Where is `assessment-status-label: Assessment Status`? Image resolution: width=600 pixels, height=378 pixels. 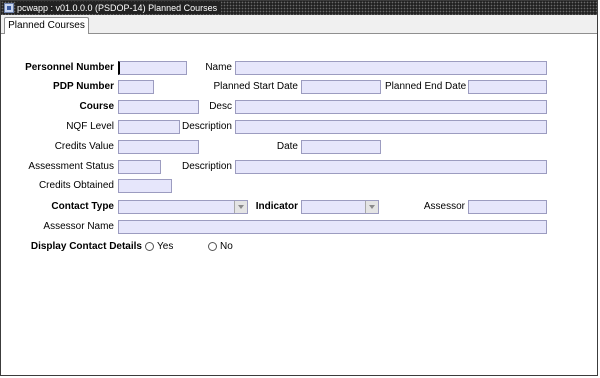 assessment-status-label: Assessment Status is located at coordinates (71, 166).